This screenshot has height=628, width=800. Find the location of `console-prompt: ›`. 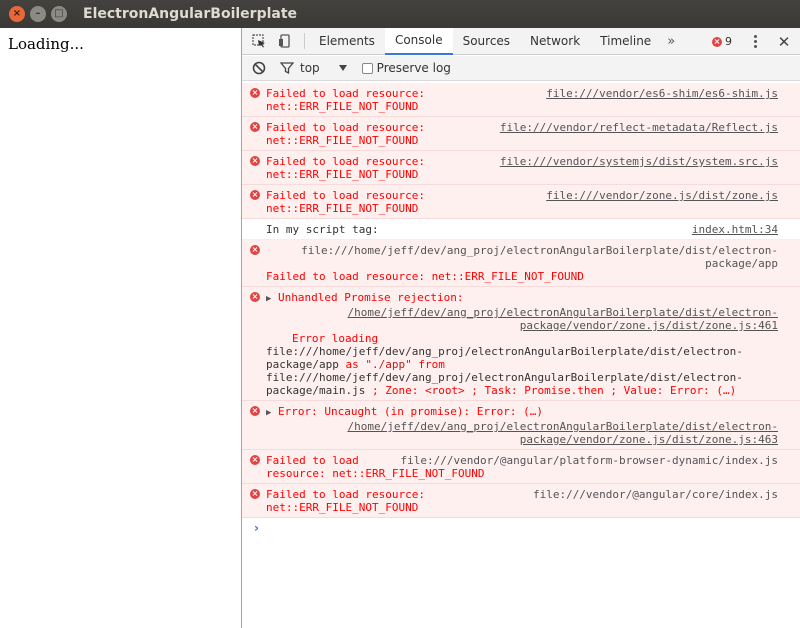

console-prompt: › is located at coordinates (521, 526).